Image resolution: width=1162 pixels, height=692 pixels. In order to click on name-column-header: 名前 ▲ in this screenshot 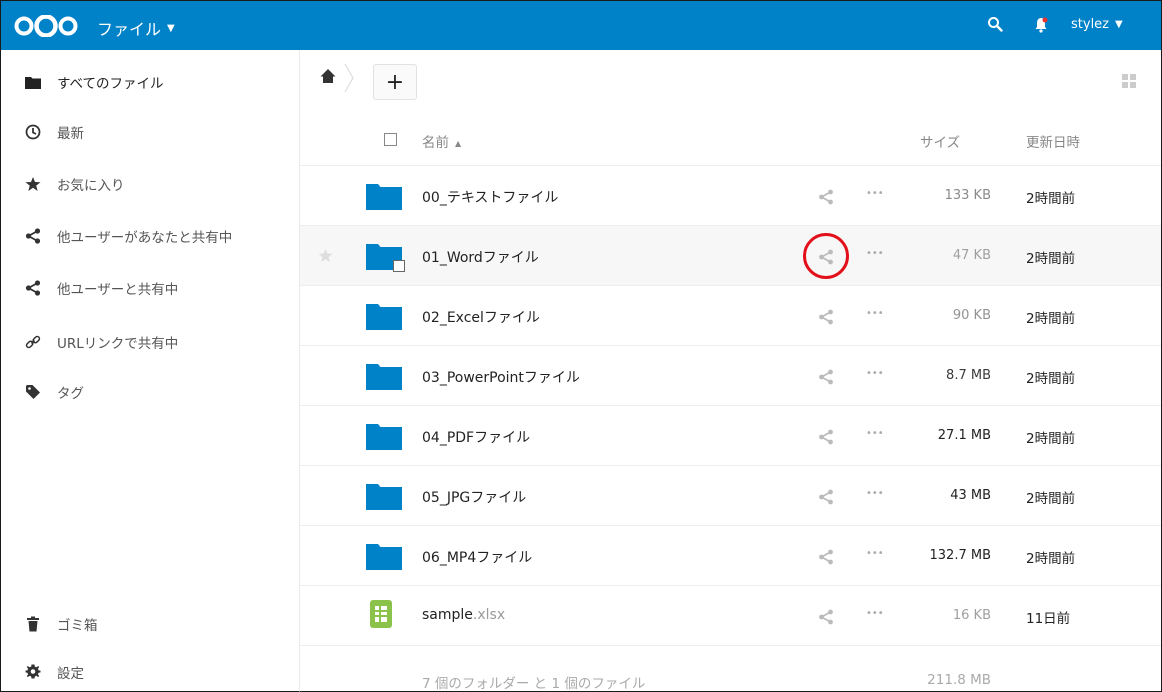, I will do `click(441, 141)`.